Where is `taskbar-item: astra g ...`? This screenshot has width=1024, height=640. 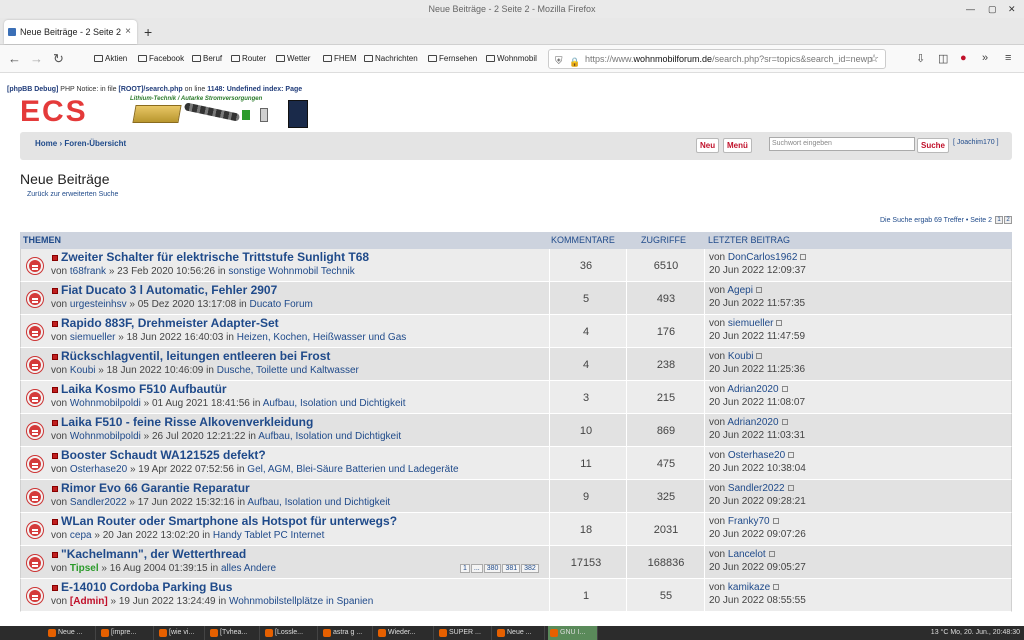 taskbar-item: astra g ... is located at coordinates (347, 633).